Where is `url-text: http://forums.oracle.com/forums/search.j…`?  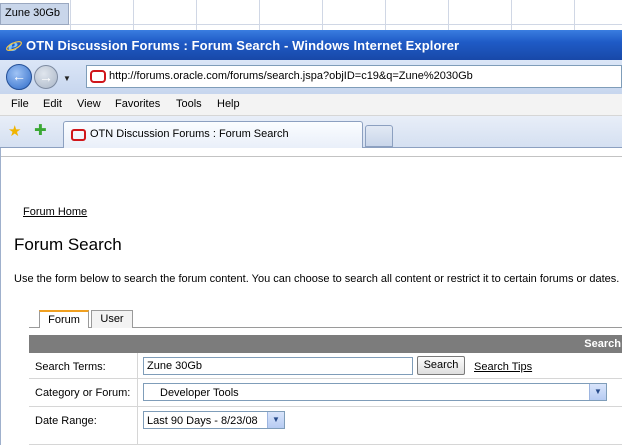 url-text: http://forums.oracle.com/forums/search.j… is located at coordinates (291, 76).